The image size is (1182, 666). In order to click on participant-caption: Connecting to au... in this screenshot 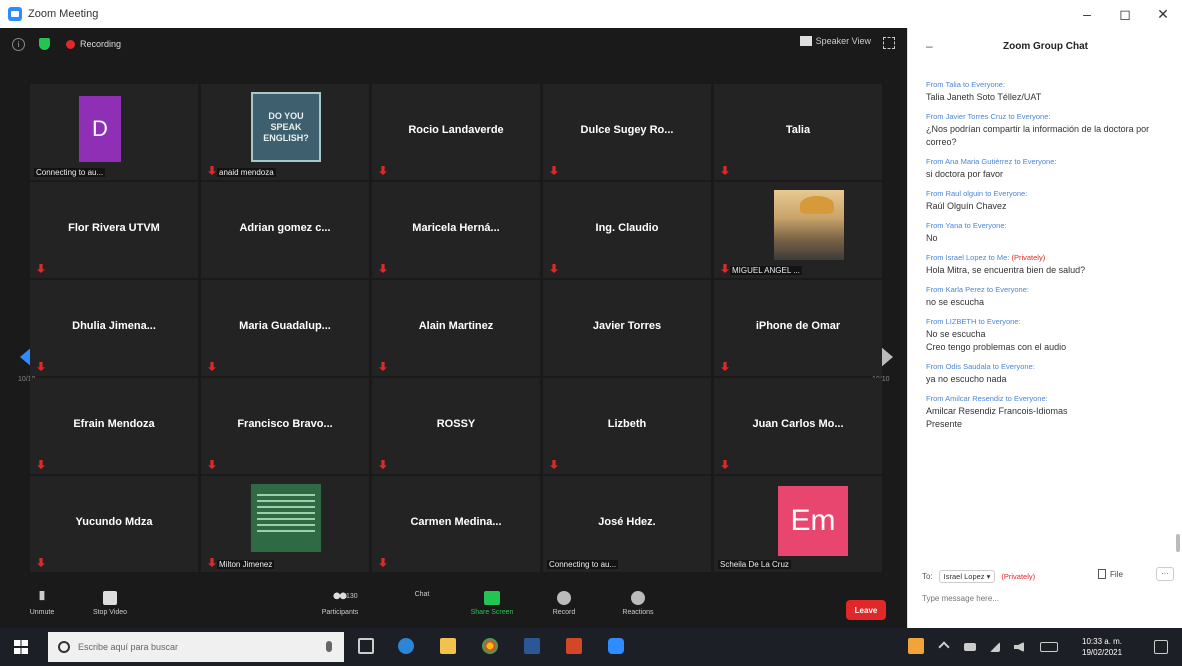, I will do `click(70, 172)`.